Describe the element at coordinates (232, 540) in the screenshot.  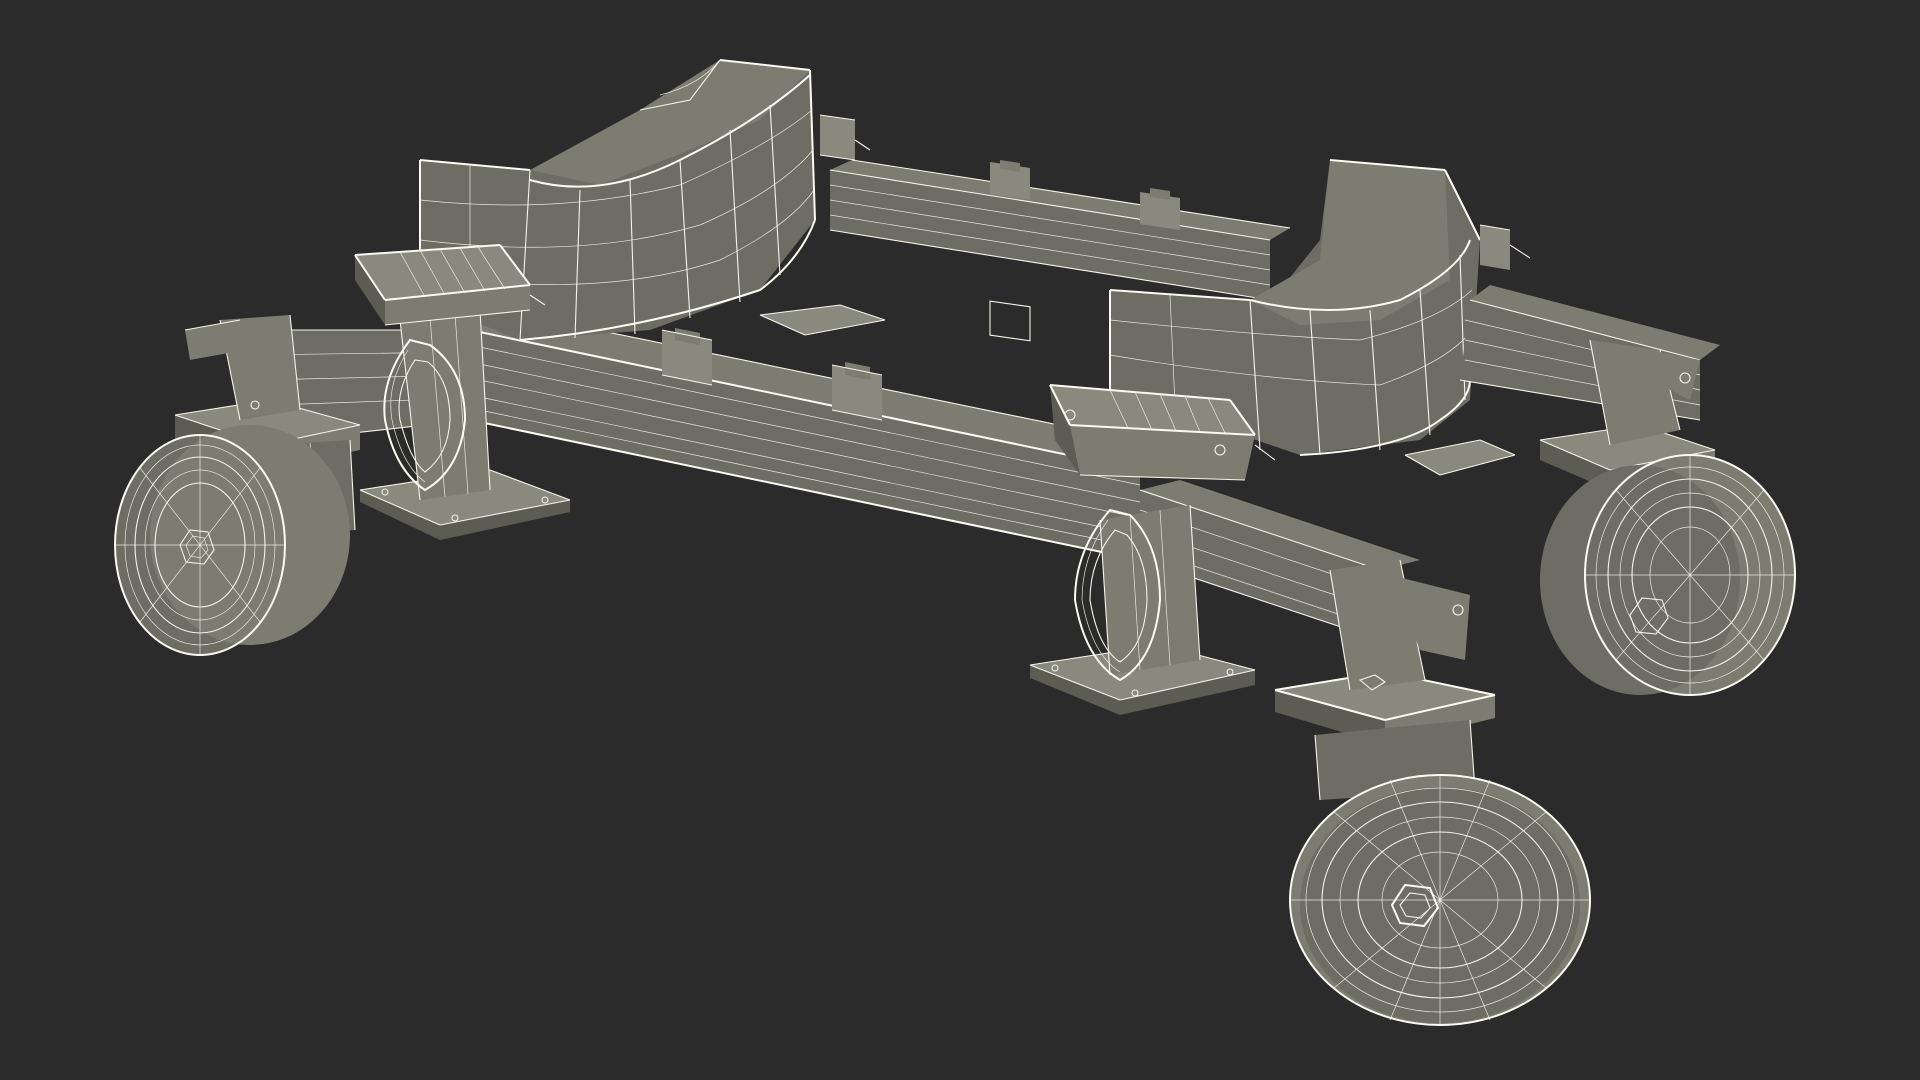
I see `caster-wheel-left` at that location.